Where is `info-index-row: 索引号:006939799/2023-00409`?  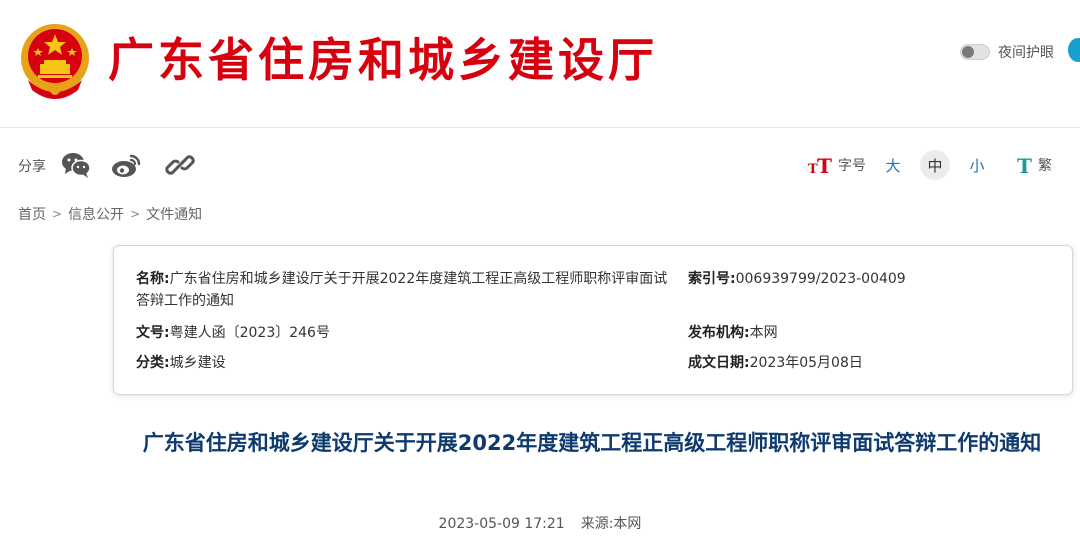 info-index-row: 索引号:006939799/2023-00409 is located at coordinates (797, 279).